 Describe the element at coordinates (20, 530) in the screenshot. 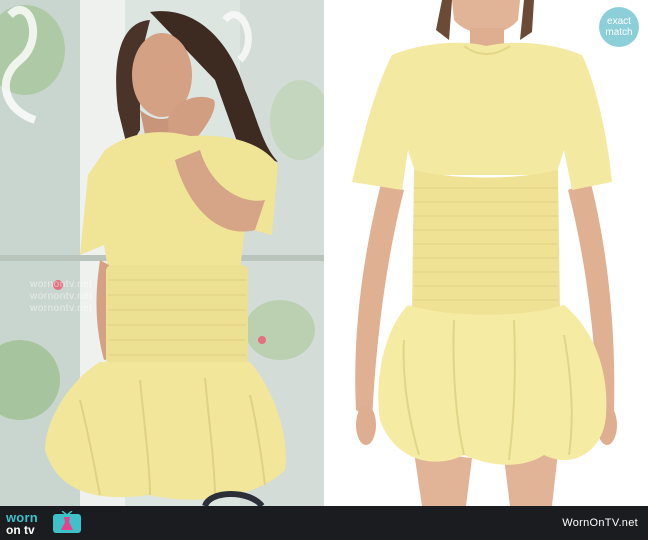

I see `logo-ontv-text: on tv` at that location.